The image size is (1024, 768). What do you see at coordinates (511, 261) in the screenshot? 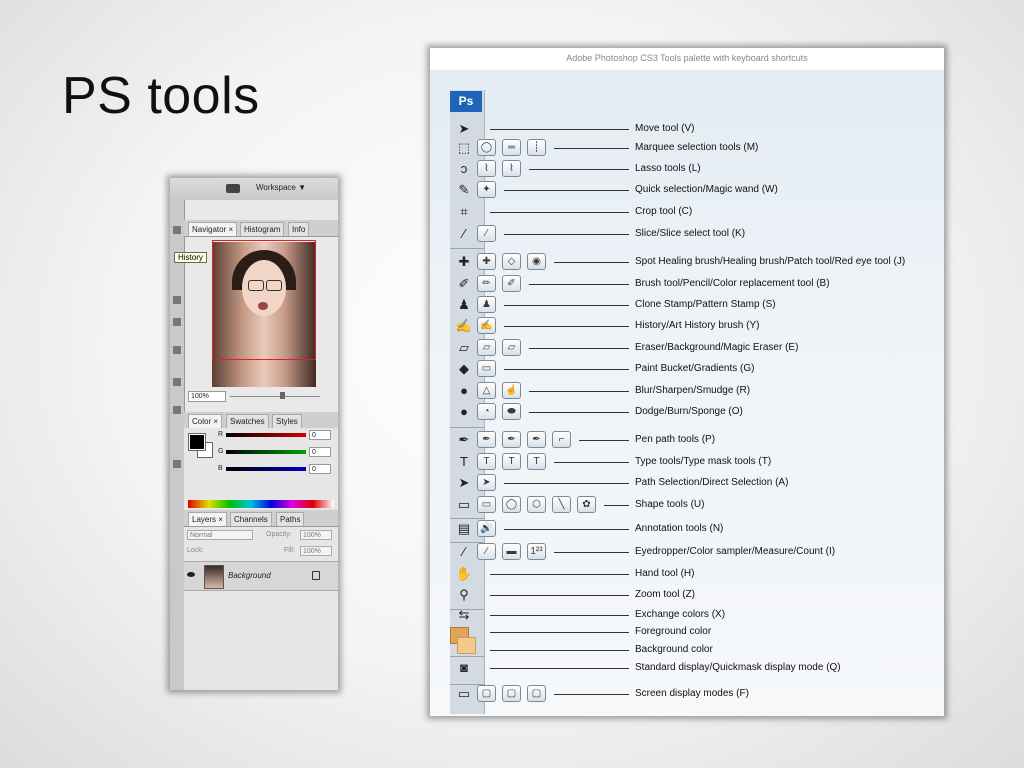
I see `healing-brush-subtool-button: ◇` at bounding box center [511, 261].